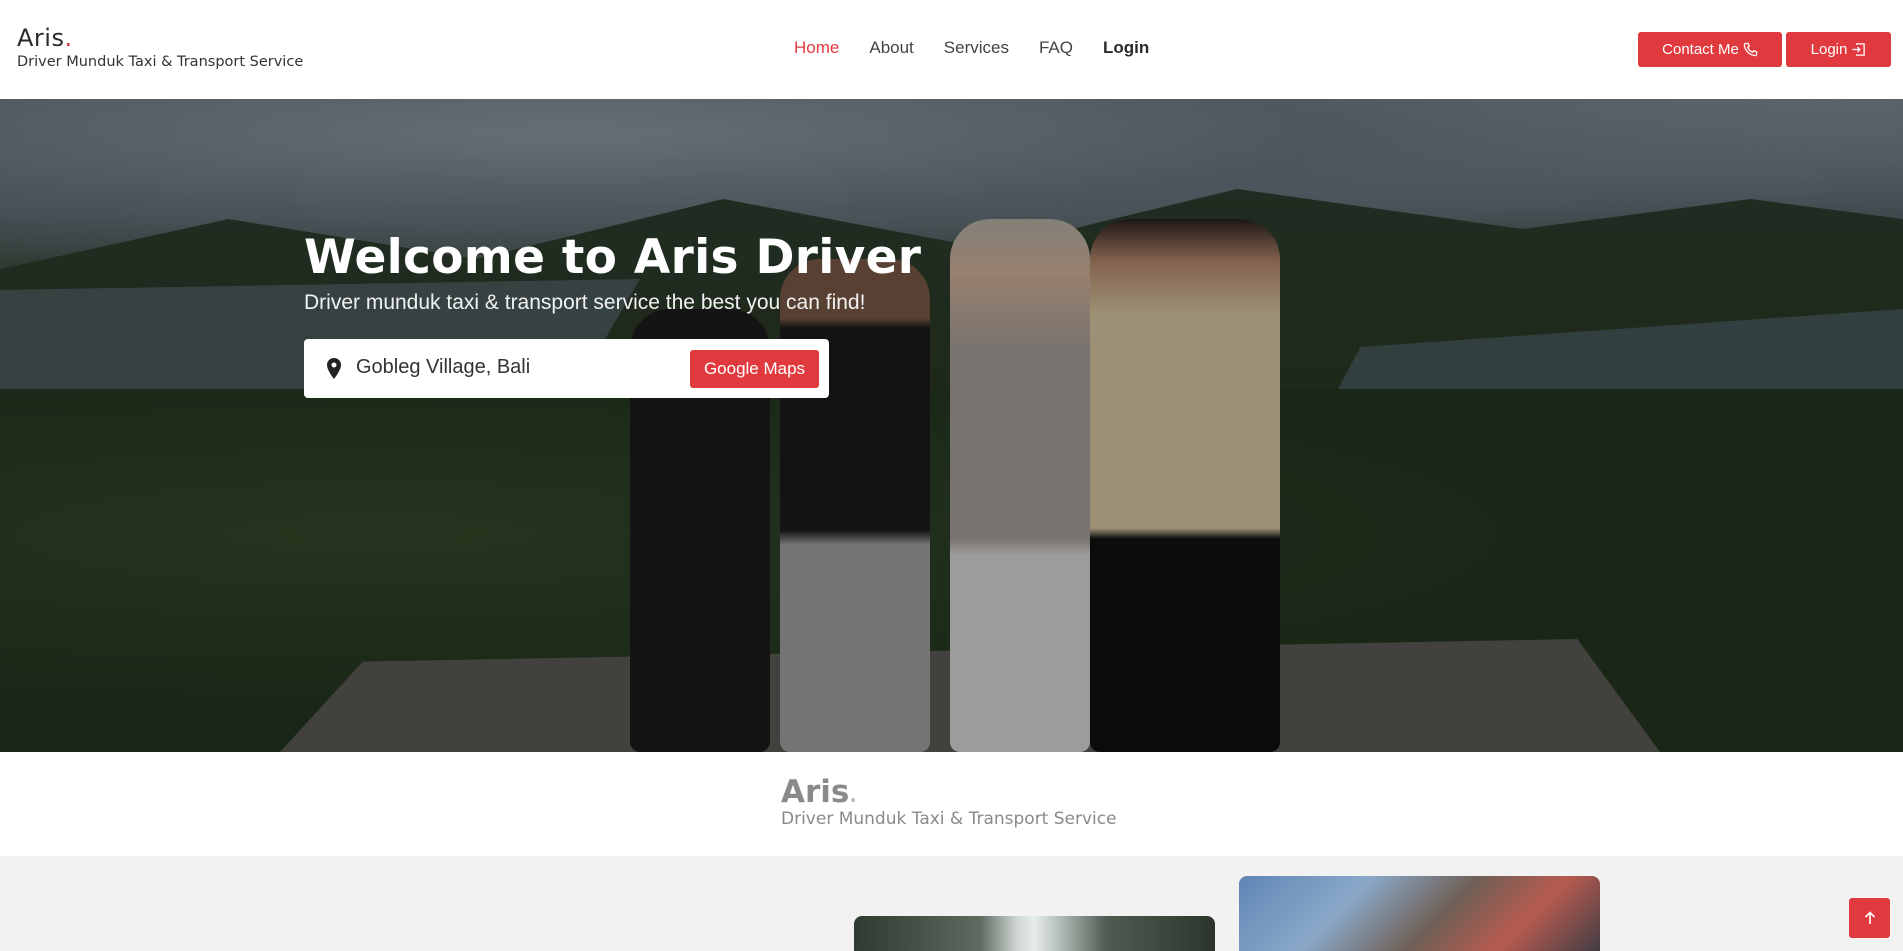 Image resolution: width=1903 pixels, height=951 pixels. Describe the element at coordinates (754, 369) in the screenshot. I see `google-maps-button: Google Maps` at that location.